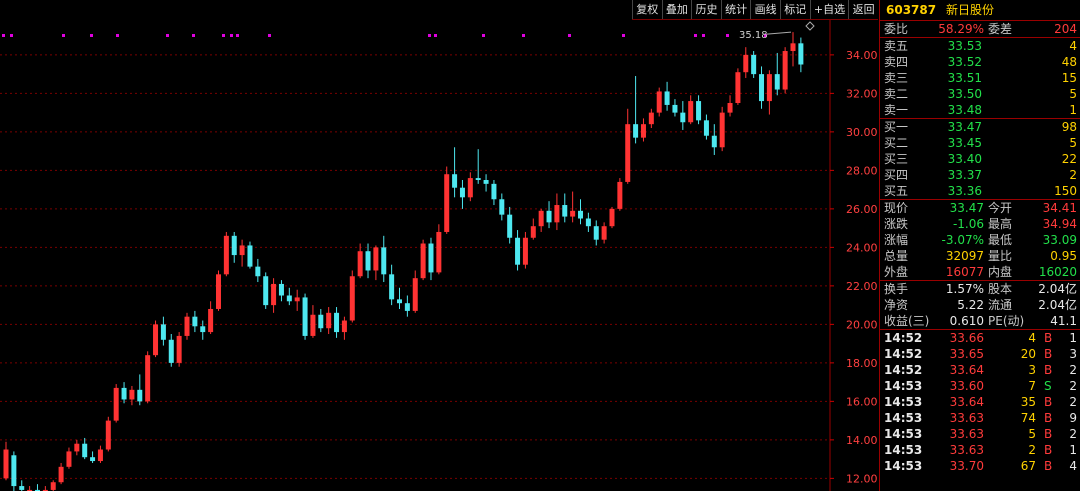  Describe the element at coordinates (1073, 354) in the screenshot. I see `tick-count: 3` at that location.